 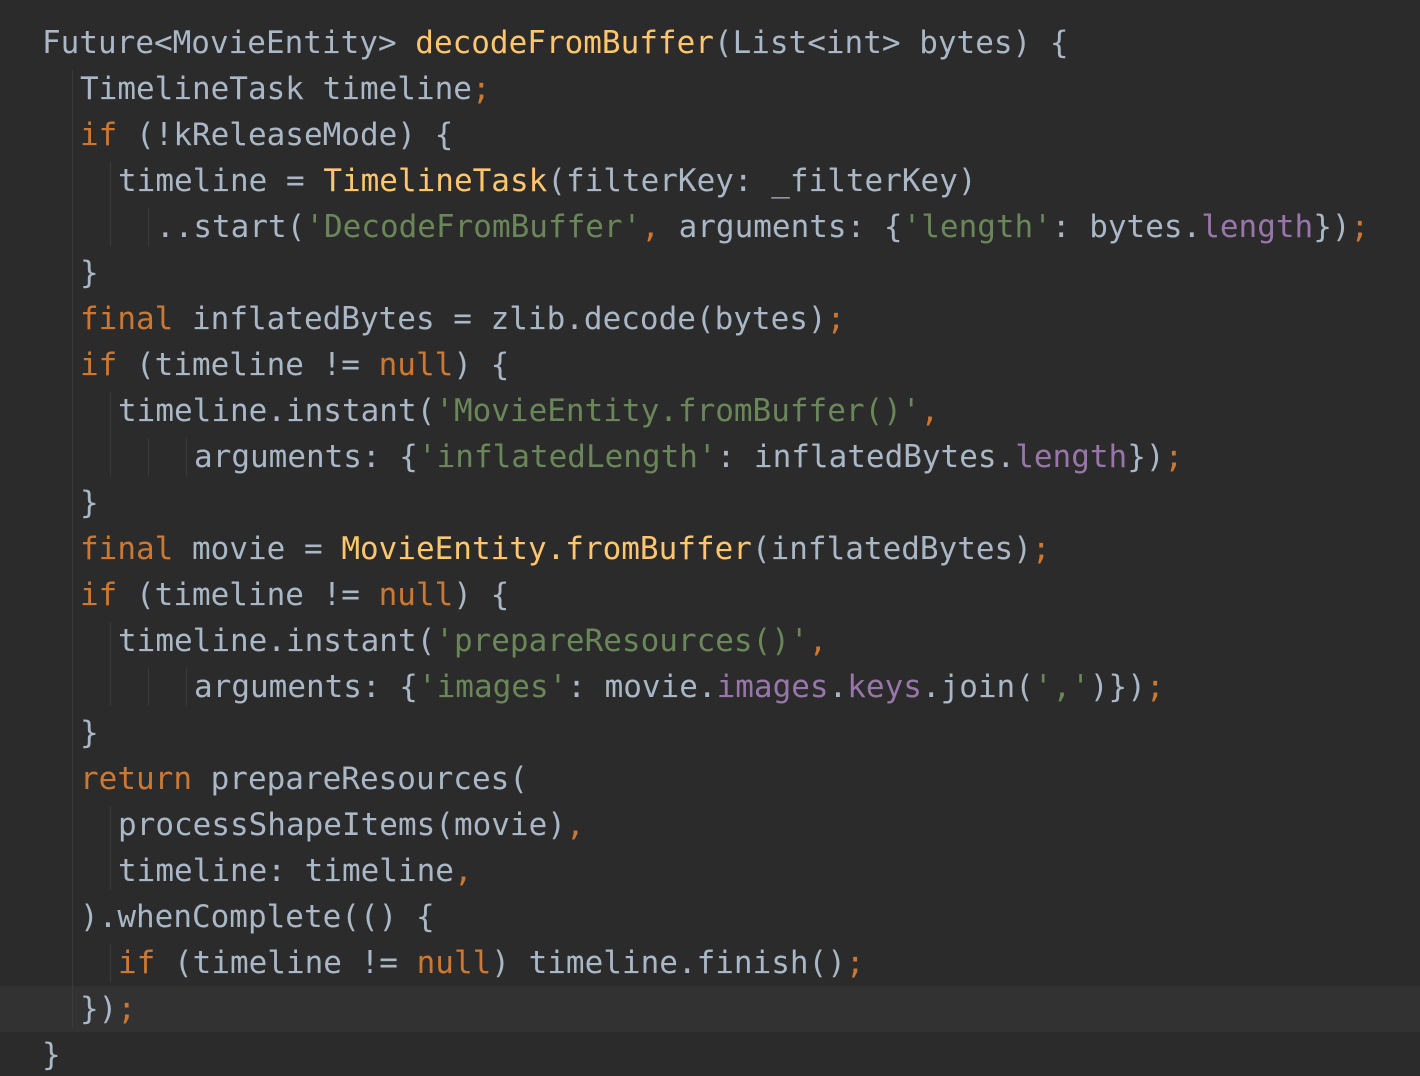 What do you see at coordinates (257, 549) in the screenshot?
I see `code-token: movie =` at bounding box center [257, 549].